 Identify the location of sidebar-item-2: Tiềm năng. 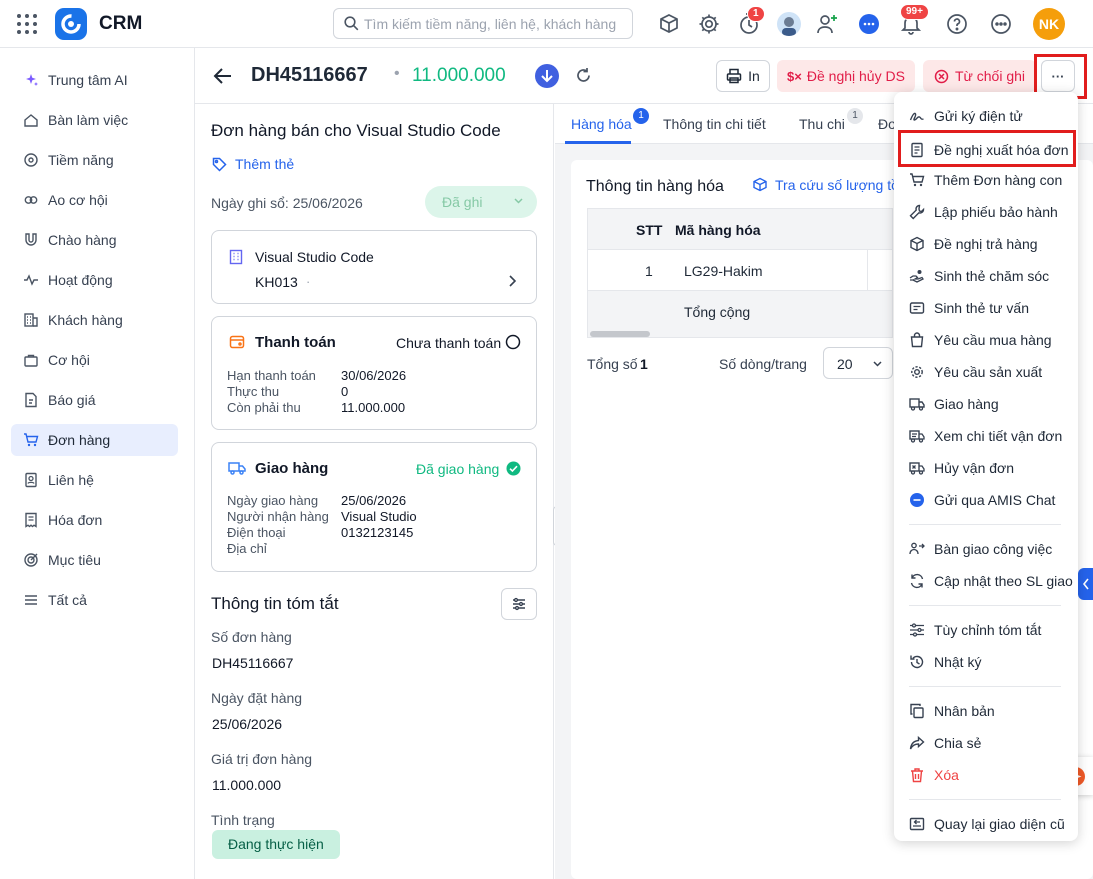
(94, 160).